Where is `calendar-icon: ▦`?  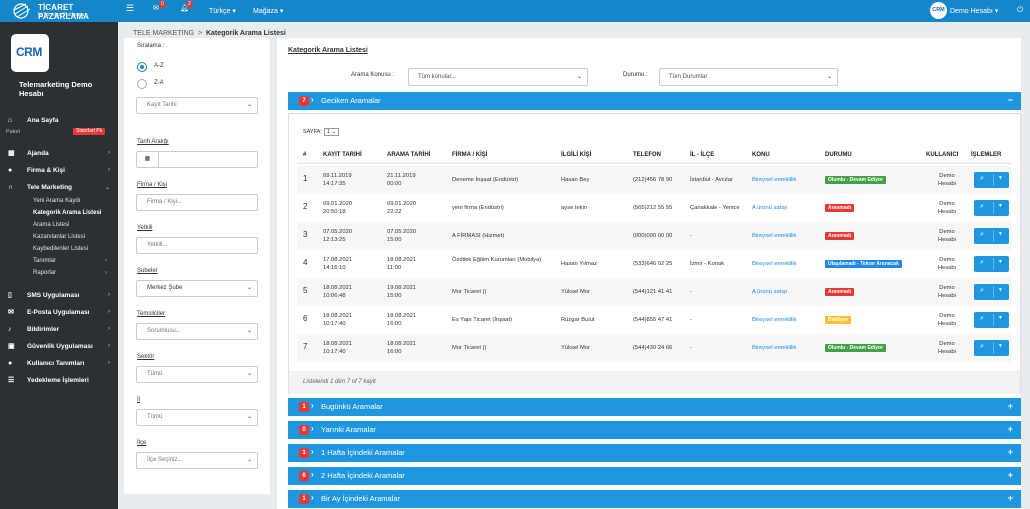
calendar-icon: ▦ is located at coordinates (148, 159).